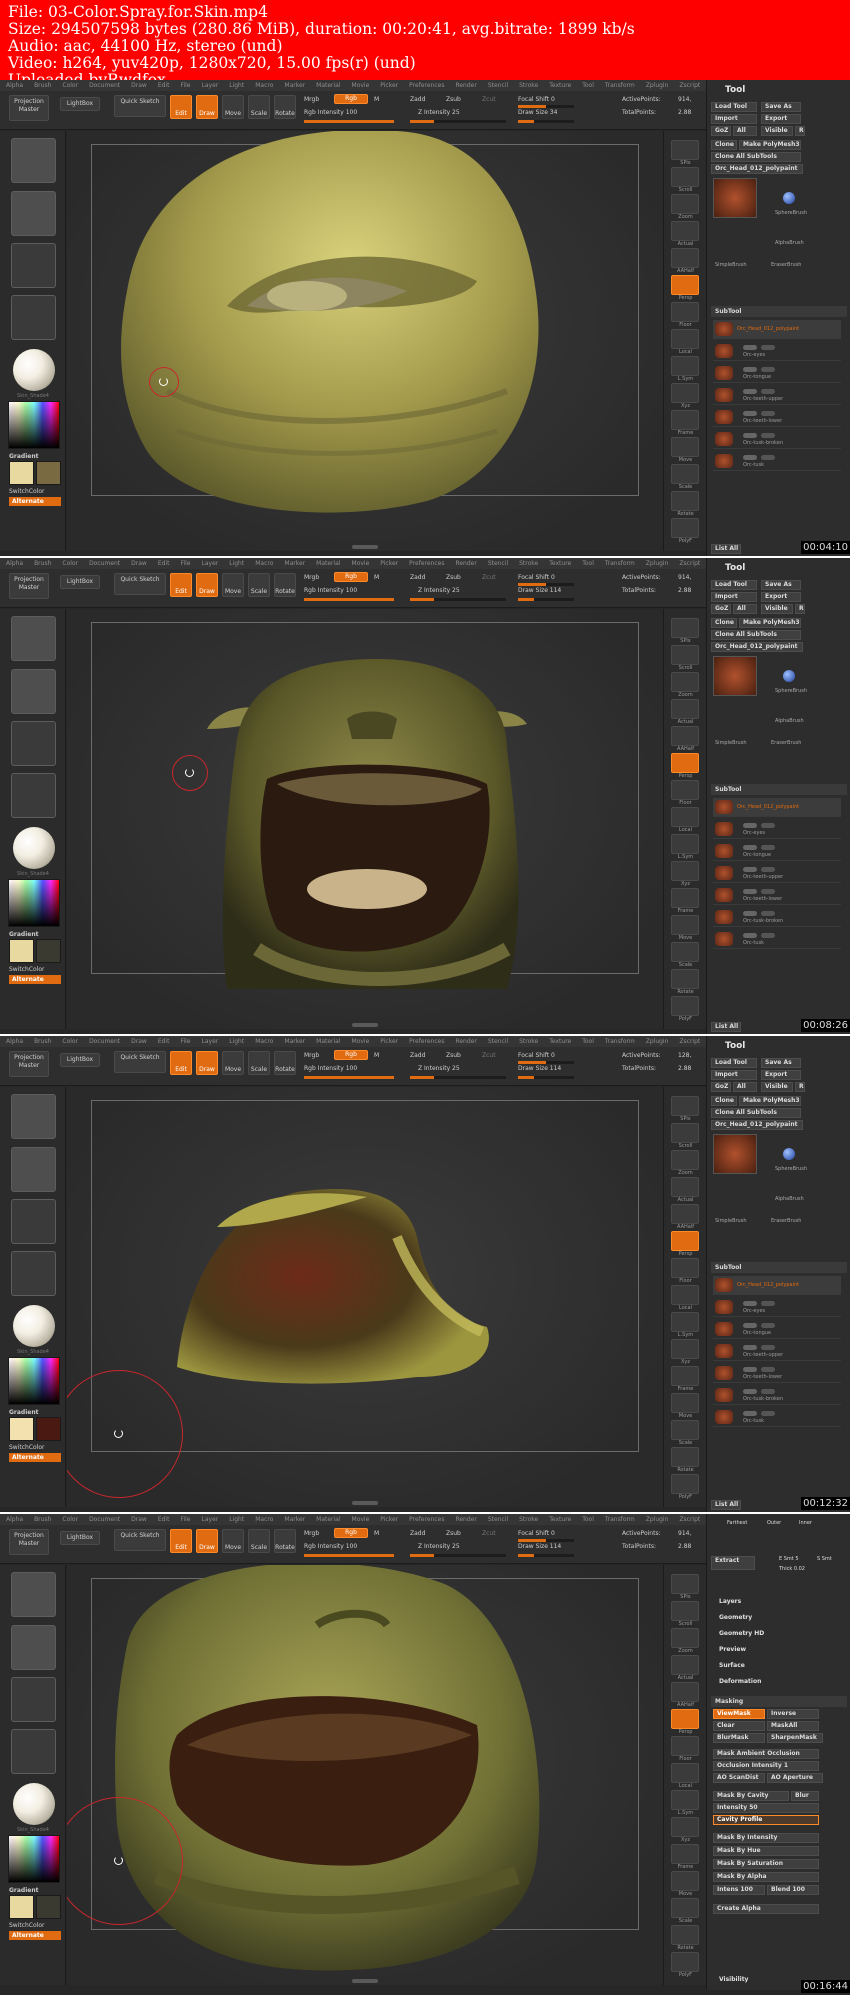 The width and height of the screenshot is (850, 1995). What do you see at coordinates (33, 1699) in the screenshot?
I see `alpha-off-icon` at bounding box center [33, 1699].